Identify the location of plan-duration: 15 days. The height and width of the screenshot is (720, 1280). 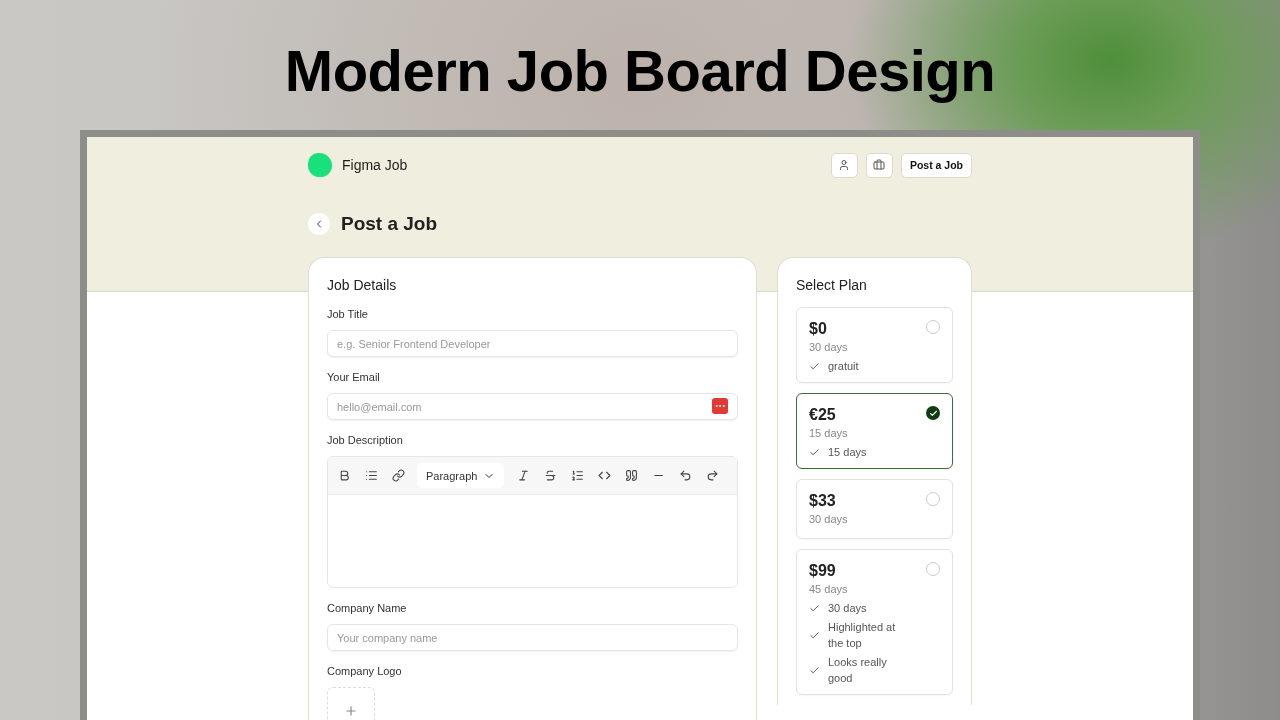
(829, 433).